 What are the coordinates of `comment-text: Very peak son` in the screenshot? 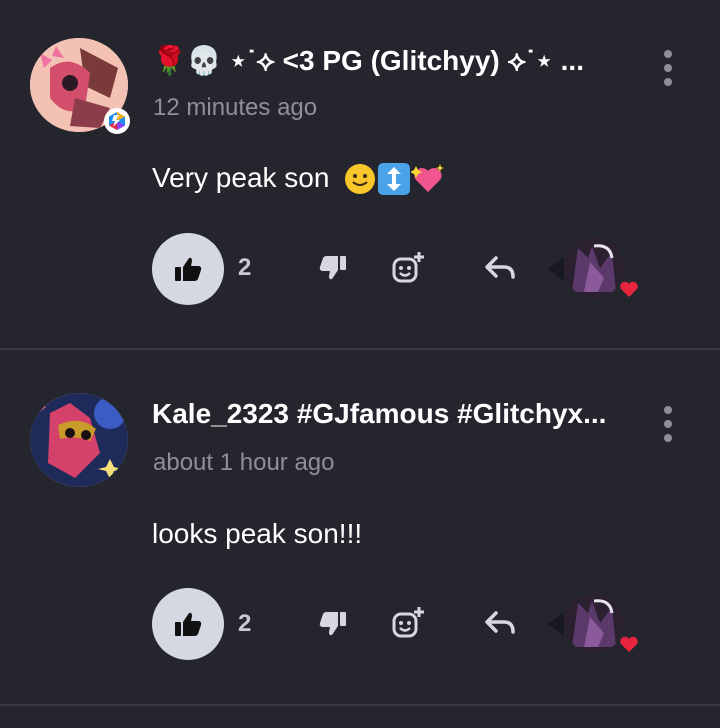 It's located at (298, 179).